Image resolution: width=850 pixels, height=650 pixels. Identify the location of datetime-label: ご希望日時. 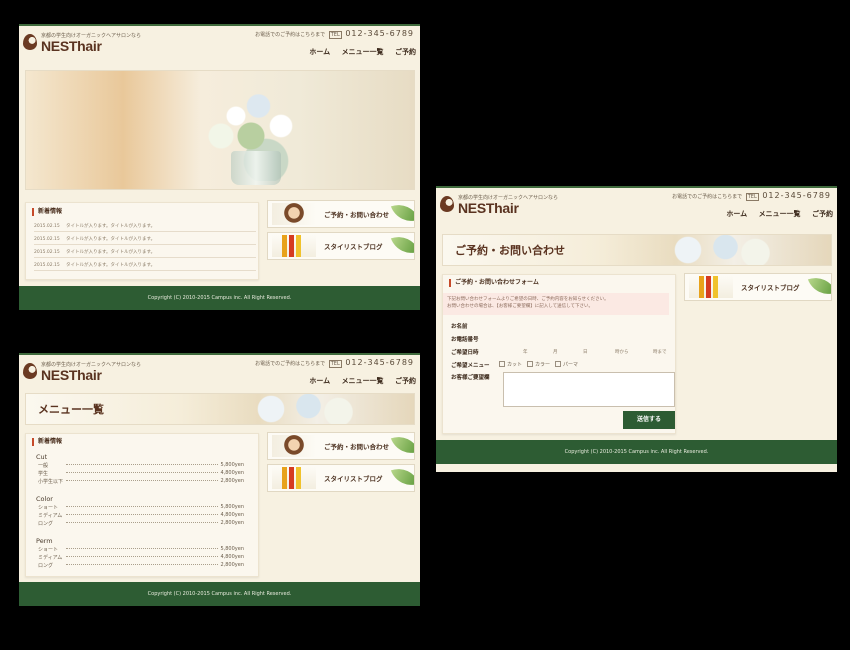
(465, 353).